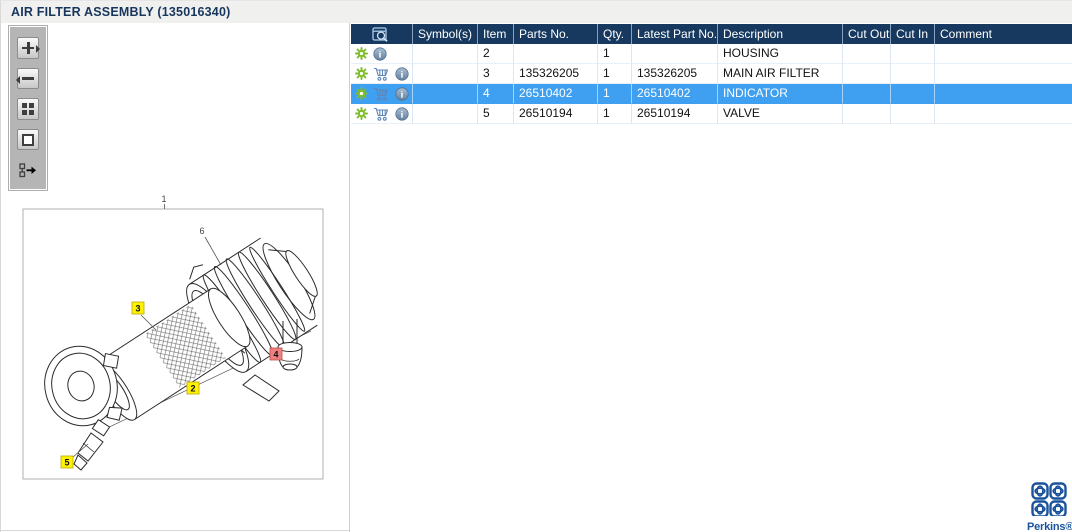 This screenshot has width=1072, height=532. I want to click on cell-parts_no: 26510194, so click(556, 114).